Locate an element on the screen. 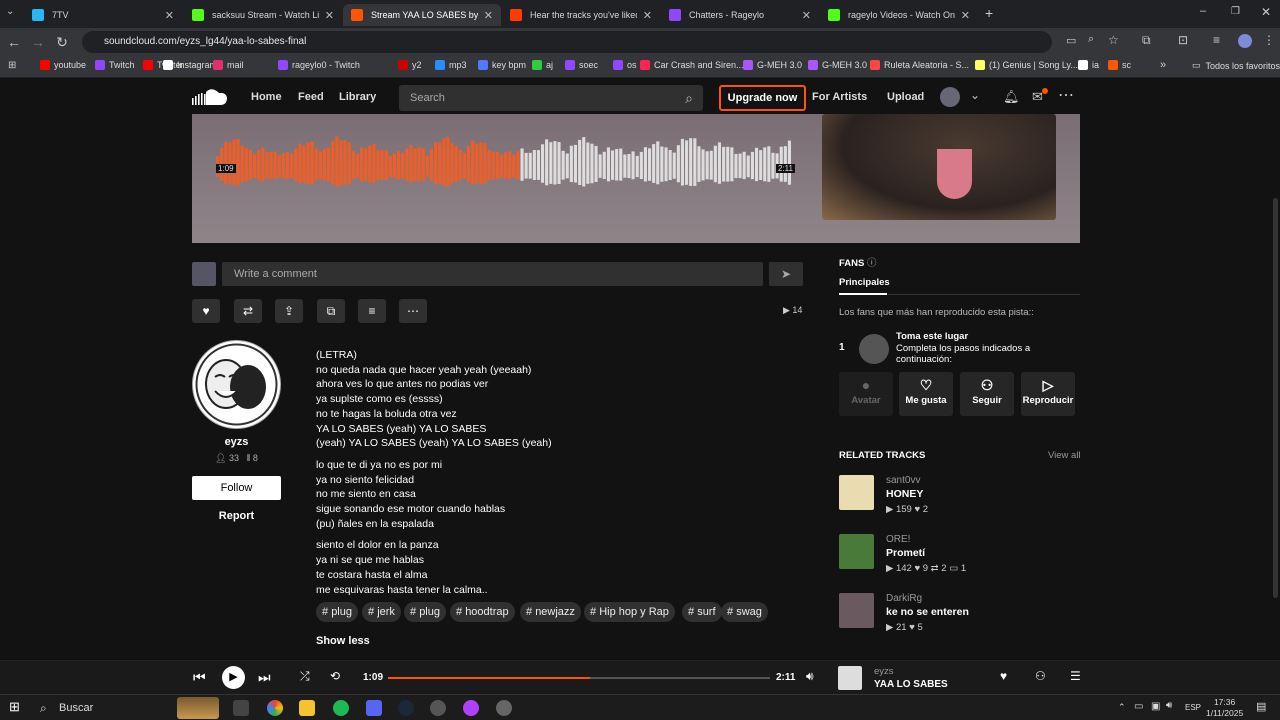  forward-icon: → is located at coordinates (38, 42).